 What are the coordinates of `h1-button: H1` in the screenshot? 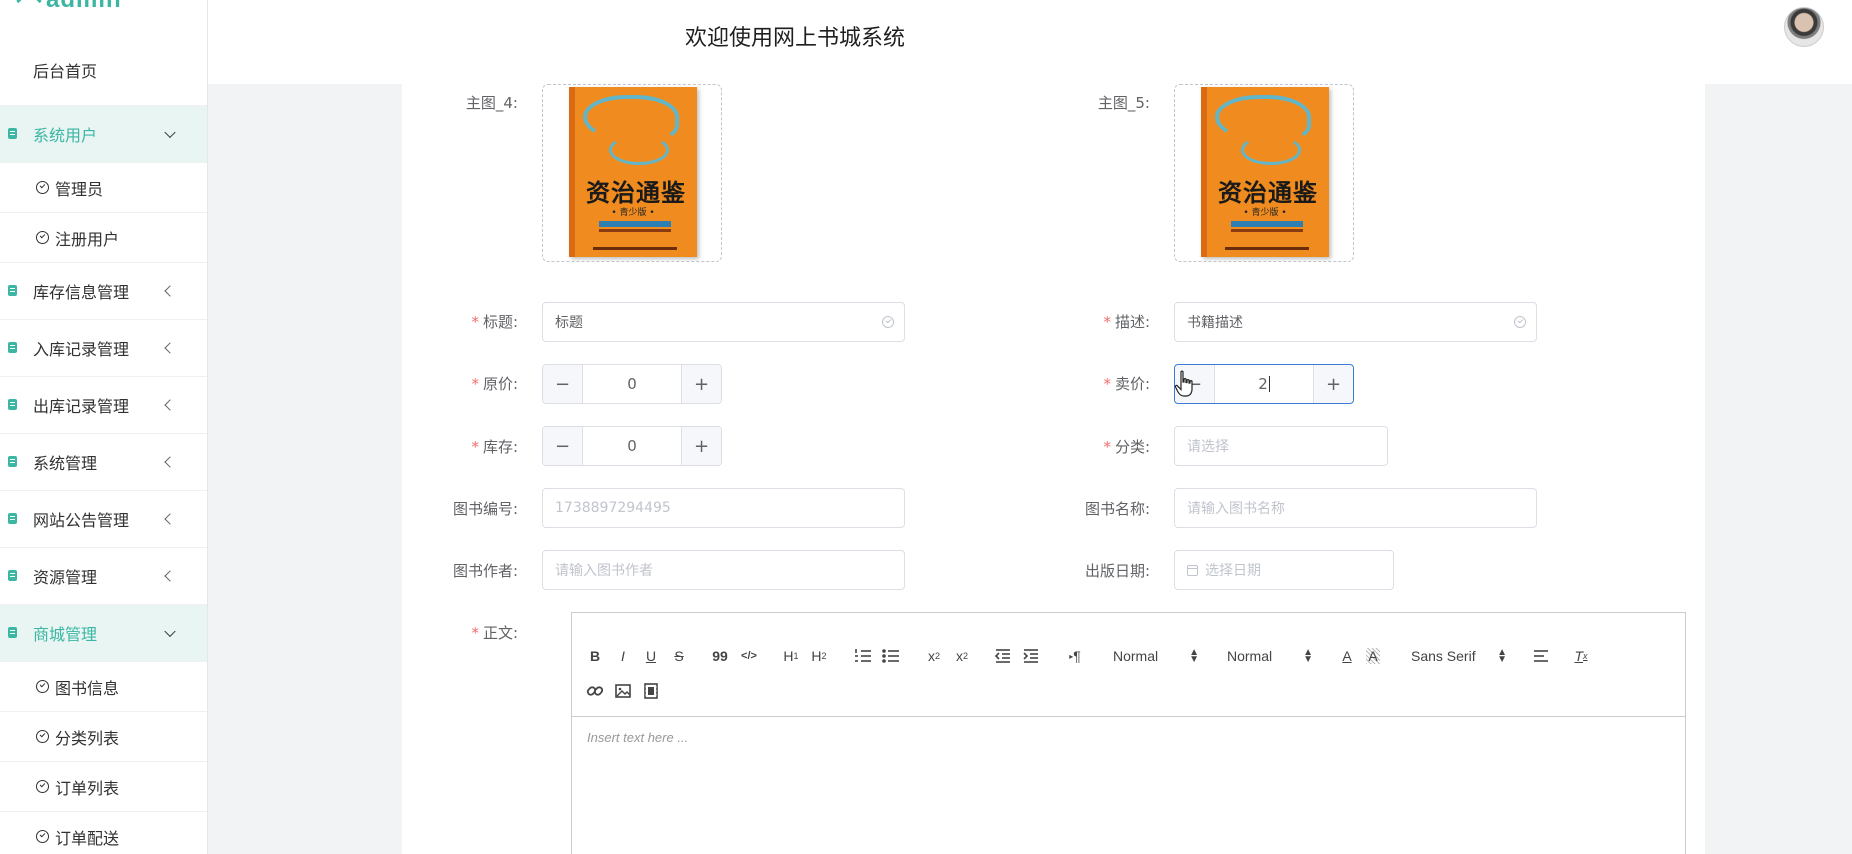 It's located at (791, 656).